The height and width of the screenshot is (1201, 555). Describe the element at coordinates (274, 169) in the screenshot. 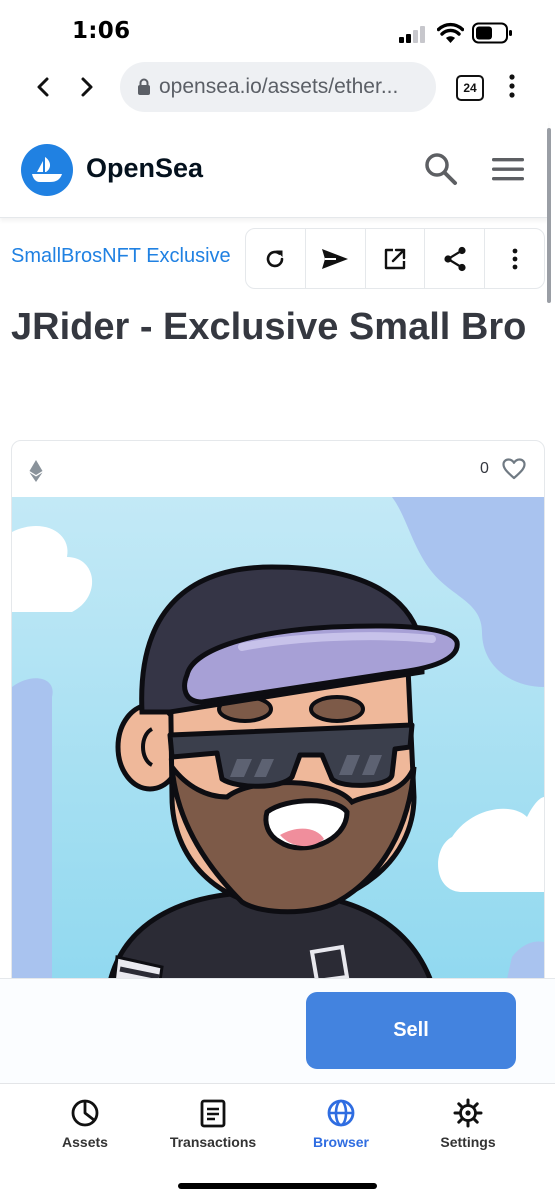

I see `site-header` at that location.